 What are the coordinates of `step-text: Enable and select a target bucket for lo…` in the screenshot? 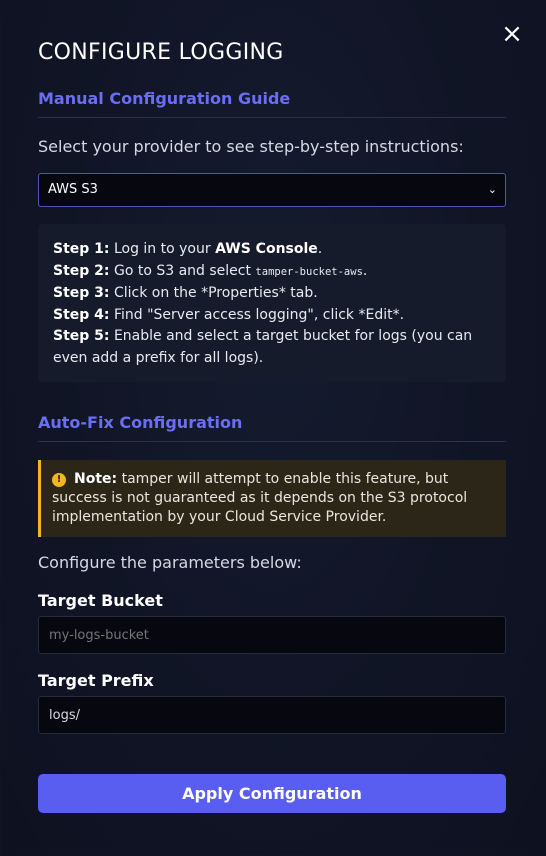 It's located at (263, 347).